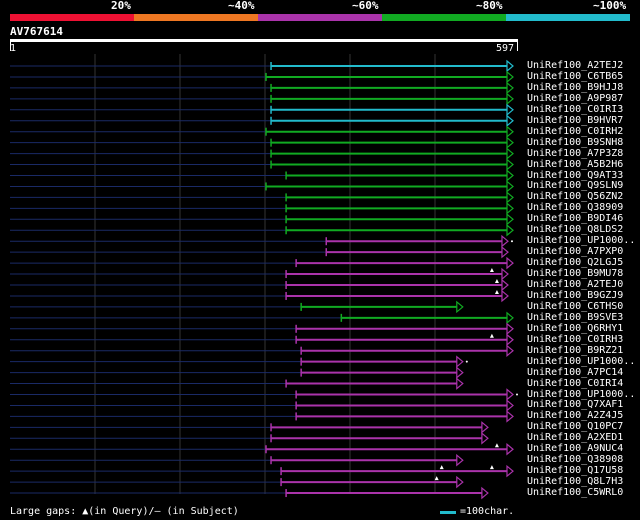  What do you see at coordinates (575, 273) in the screenshot?
I see `hit-label: UniRef100_B9MU78` at bounding box center [575, 273].